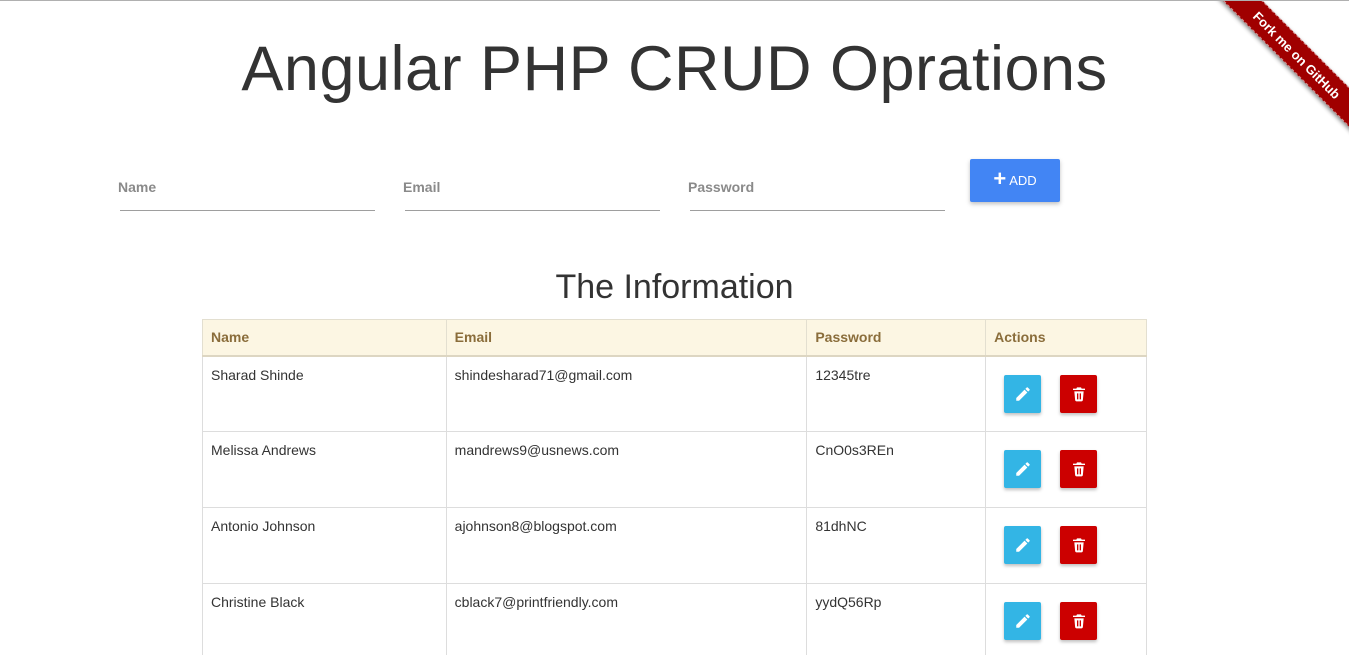 The image size is (1349, 655). I want to click on column-header-actions: Actions, so click(1066, 338).